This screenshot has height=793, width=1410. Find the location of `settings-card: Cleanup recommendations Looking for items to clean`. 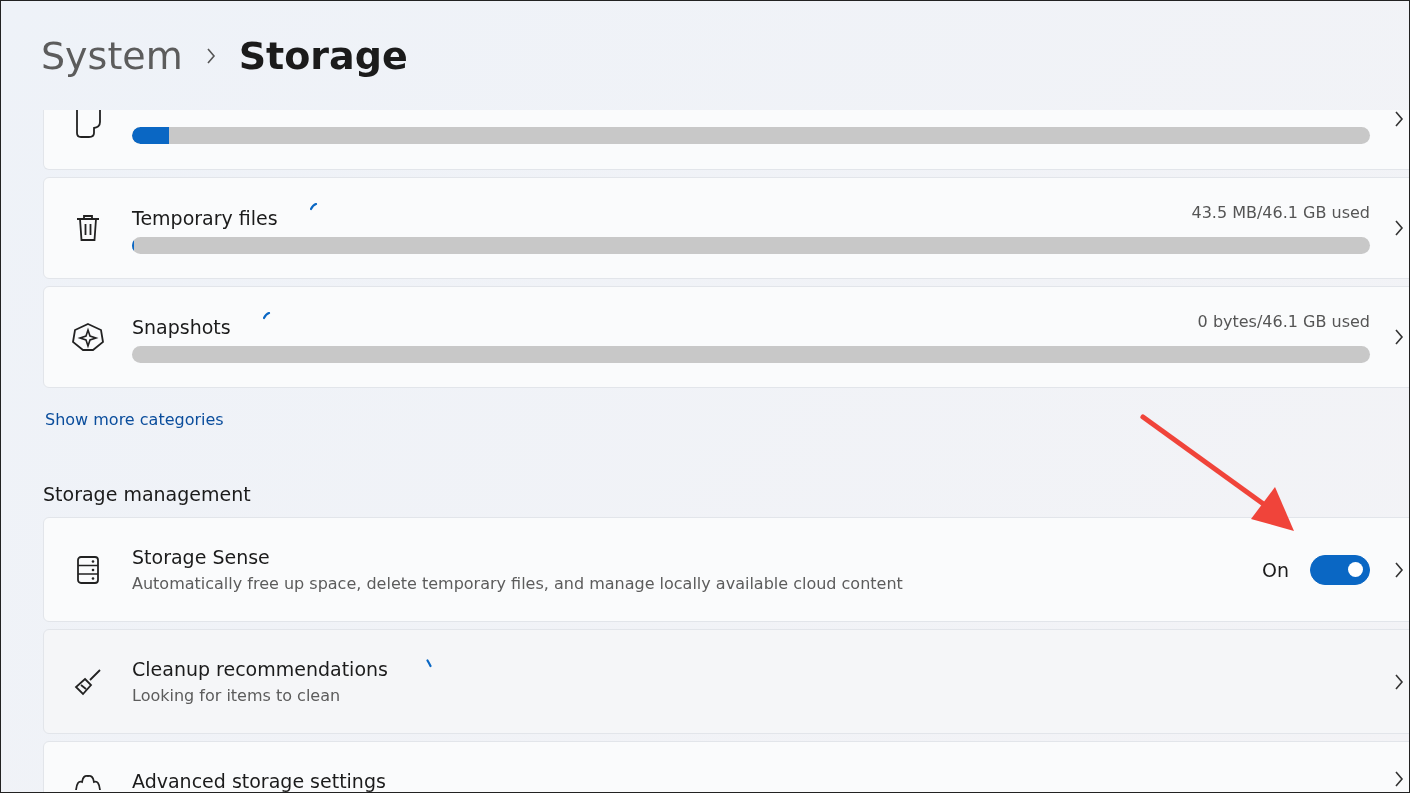

settings-card: Cleanup recommendations Looking for items to clean is located at coordinates (726, 681).